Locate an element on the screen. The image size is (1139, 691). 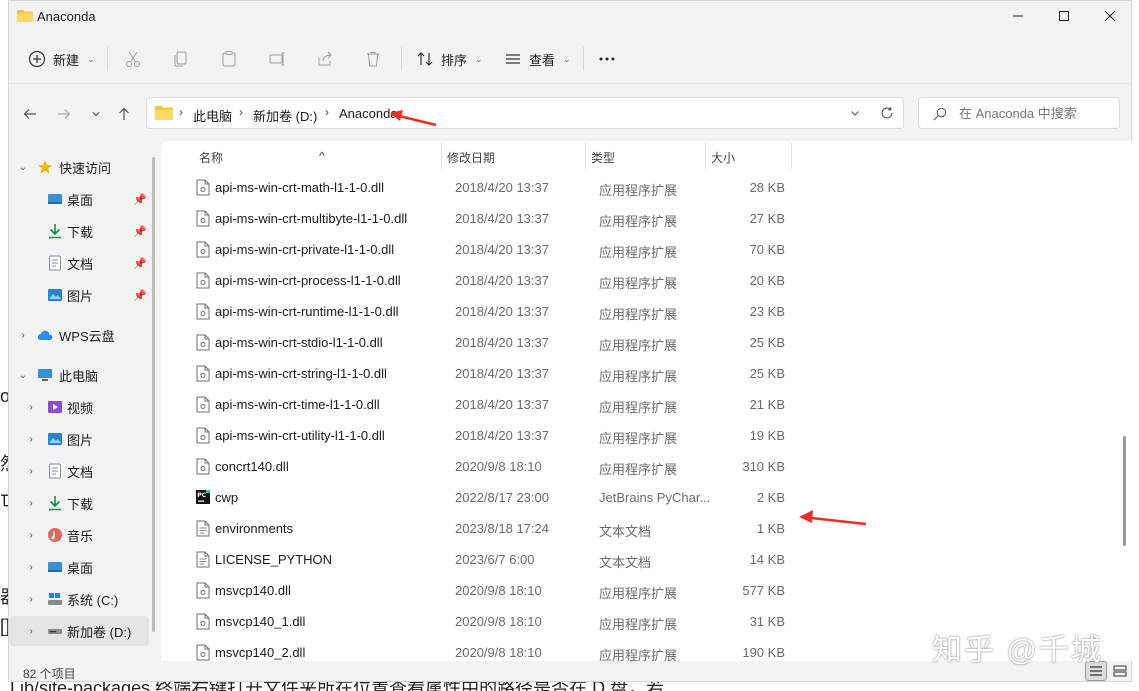
sidebar-item-videos: › 视频 is located at coordinates (79, 407).